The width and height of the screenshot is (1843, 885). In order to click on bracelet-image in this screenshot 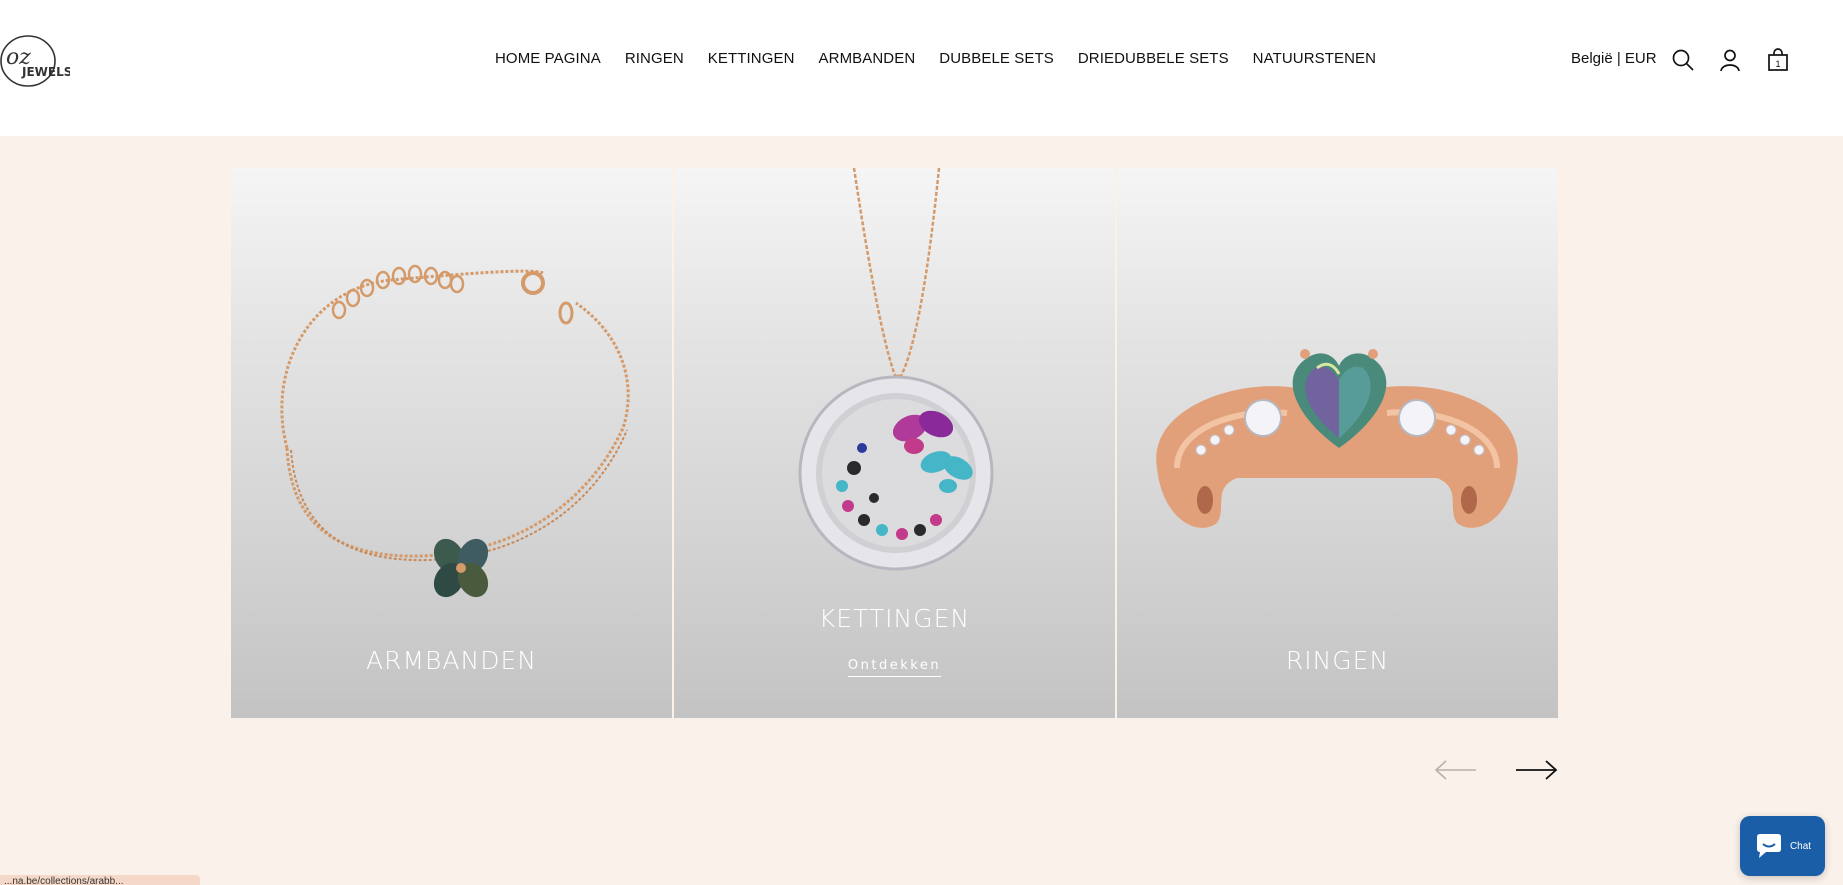, I will do `click(455, 431)`.